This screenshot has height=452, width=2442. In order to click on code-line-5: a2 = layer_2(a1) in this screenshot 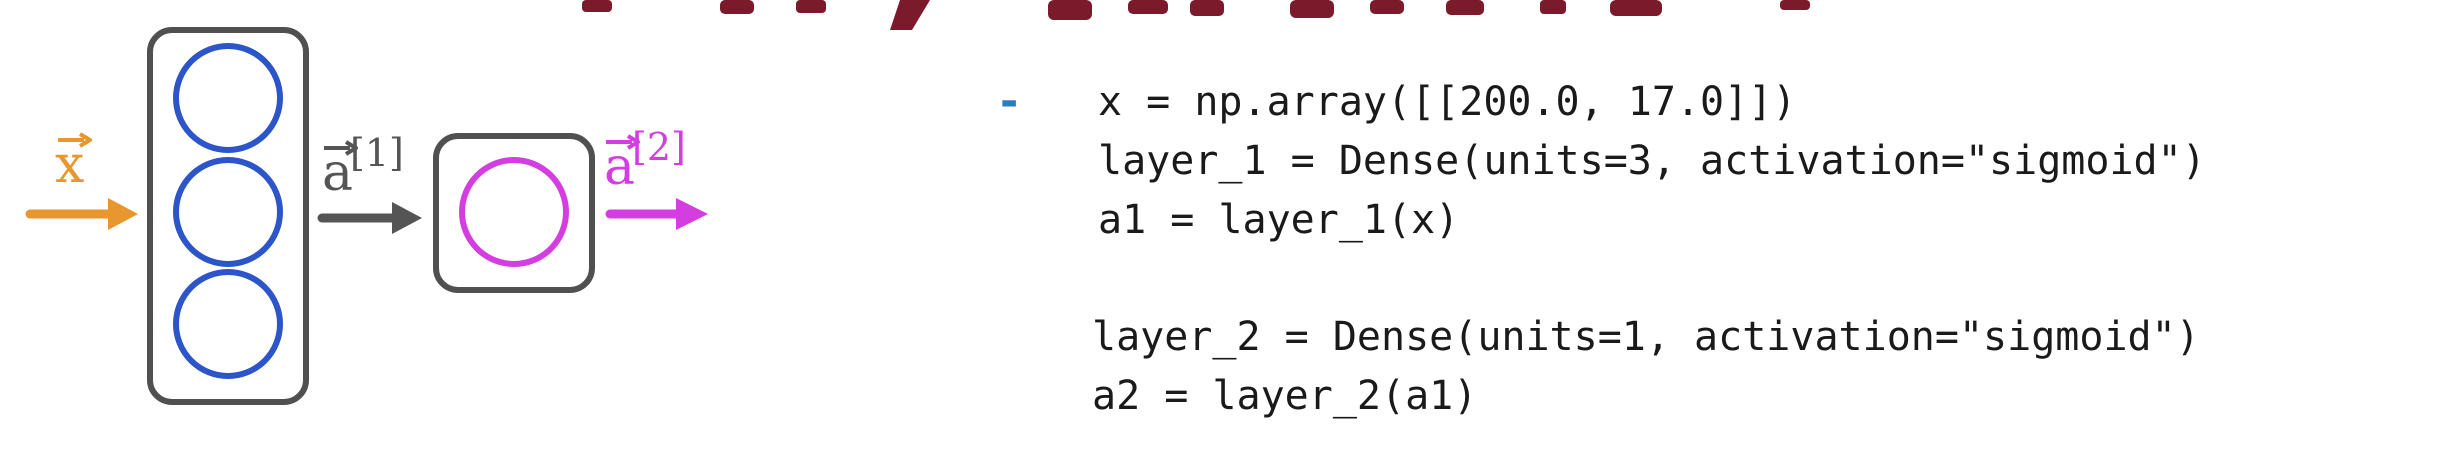, I will do `click(1285, 396)`.